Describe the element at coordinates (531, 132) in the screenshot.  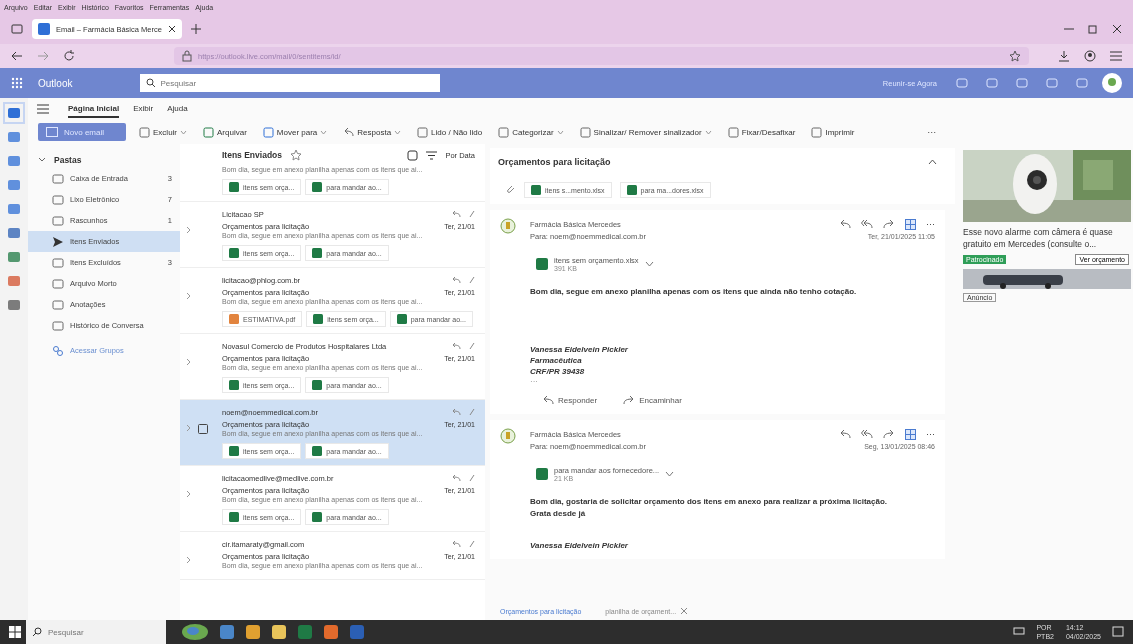
I see `tag-button: Categorizar` at that location.